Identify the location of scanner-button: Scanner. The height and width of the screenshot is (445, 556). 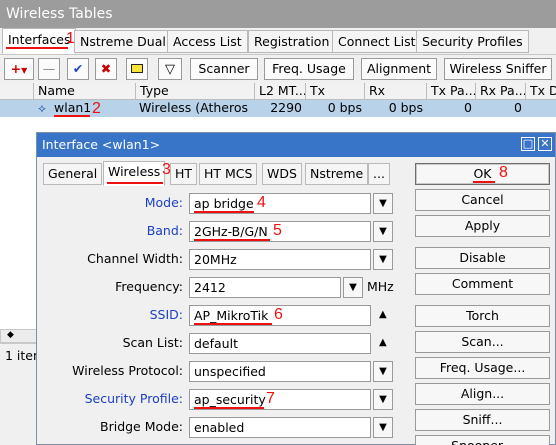
(224, 69).